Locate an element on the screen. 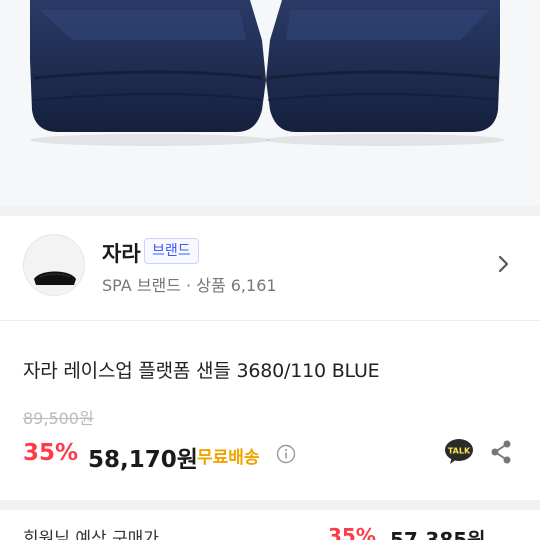  chevron-right-icon is located at coordinates (504, 264).